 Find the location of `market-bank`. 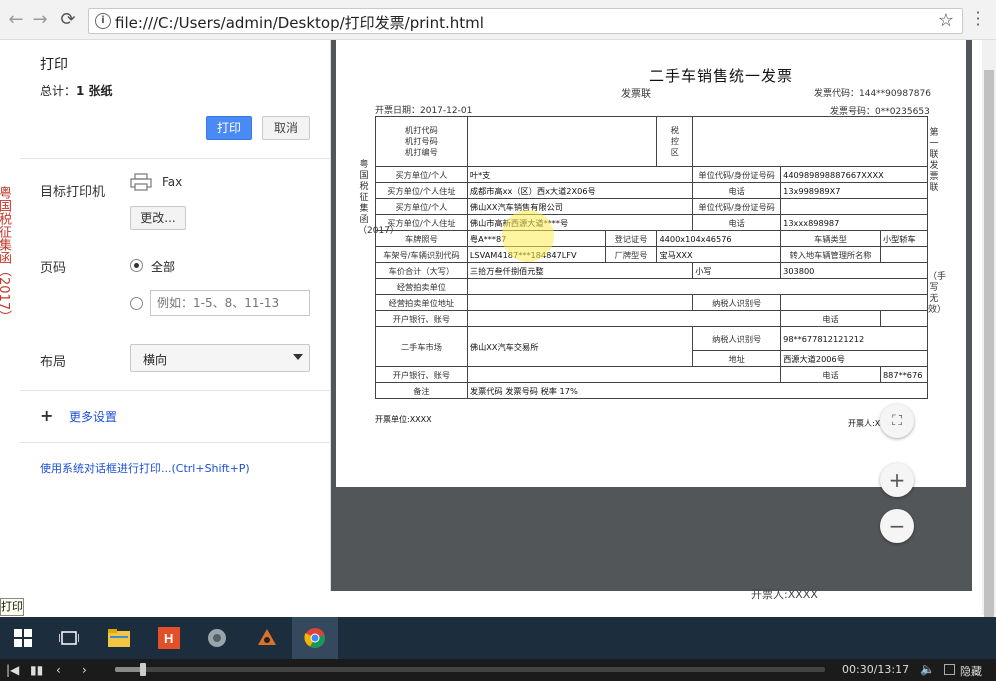

market-bank is located at coordinates (624, 374).